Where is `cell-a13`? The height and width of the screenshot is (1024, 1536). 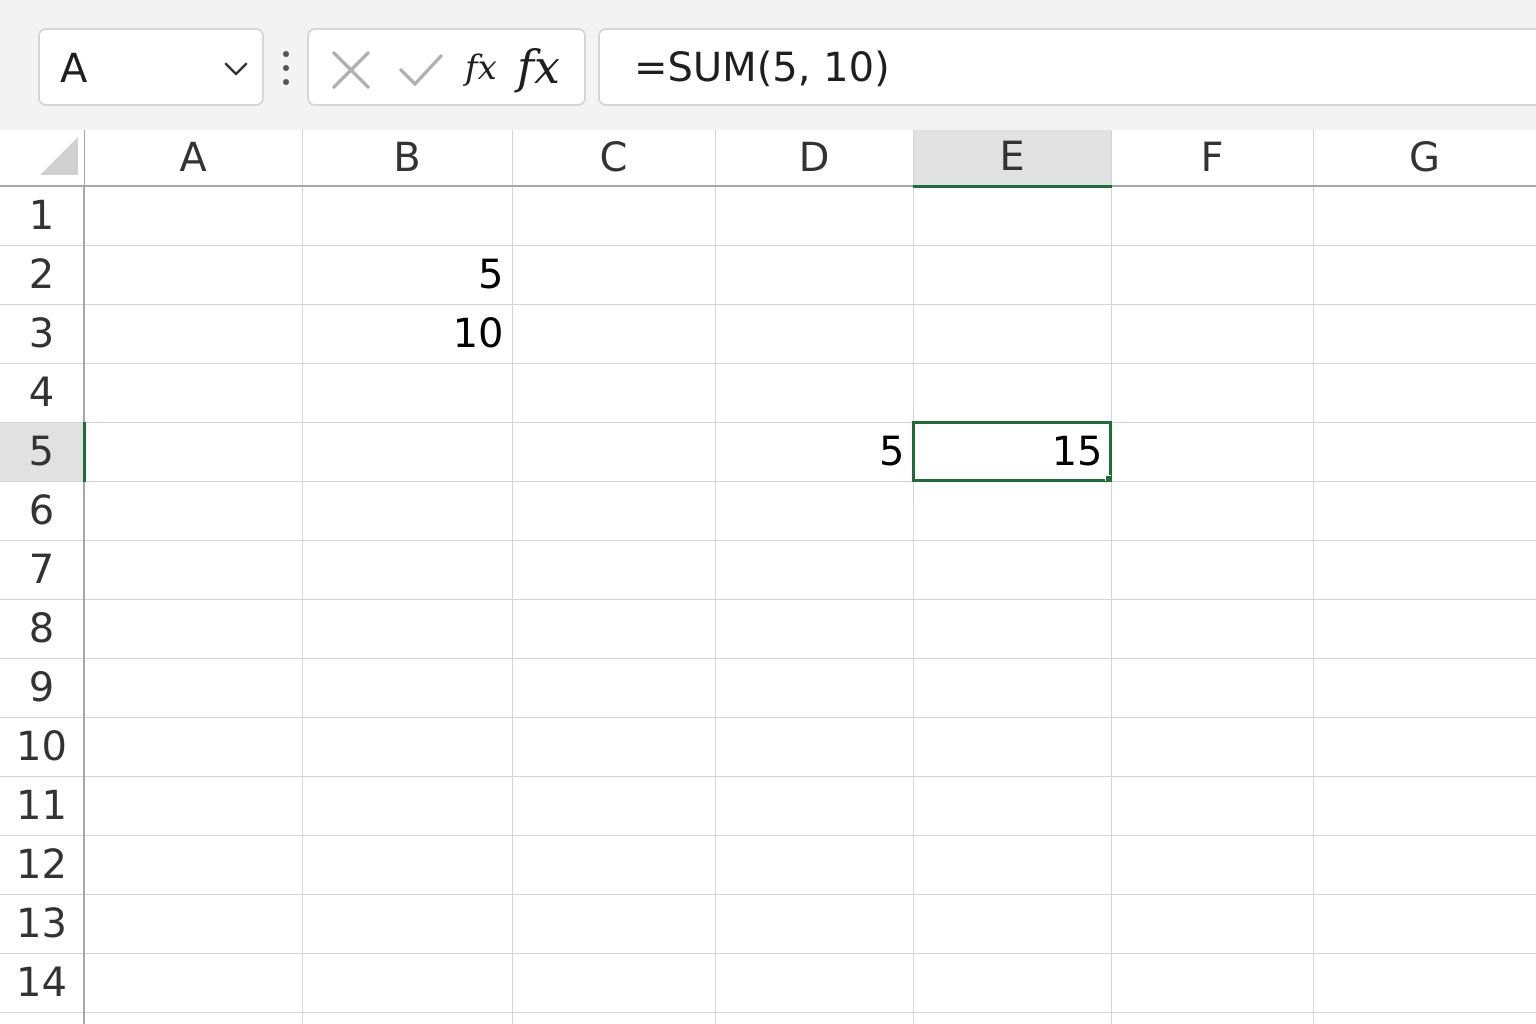 cell-a13 is located at coordinates (193, 924).